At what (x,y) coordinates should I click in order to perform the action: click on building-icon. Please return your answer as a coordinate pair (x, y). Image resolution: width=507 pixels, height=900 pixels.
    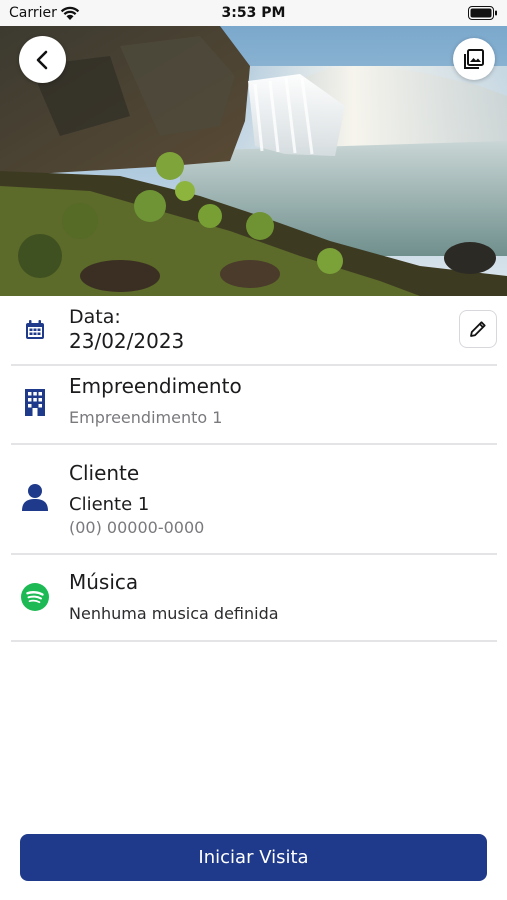
    Looking at the image, I should click on (35, 402).